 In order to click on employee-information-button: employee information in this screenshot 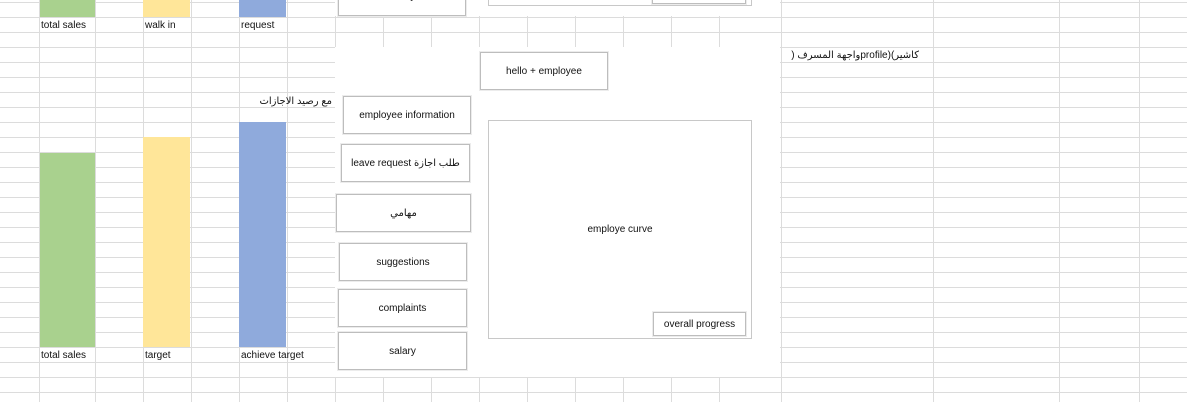, I will do `click(407, 115)`.